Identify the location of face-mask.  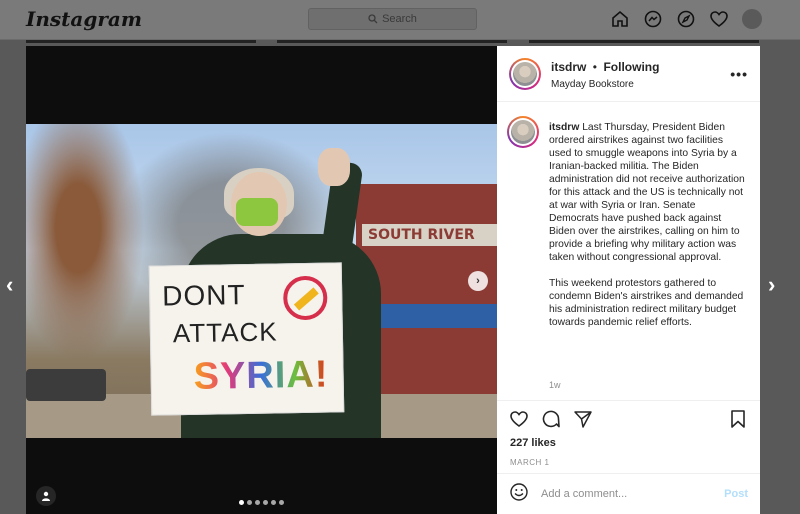
(257, 212).